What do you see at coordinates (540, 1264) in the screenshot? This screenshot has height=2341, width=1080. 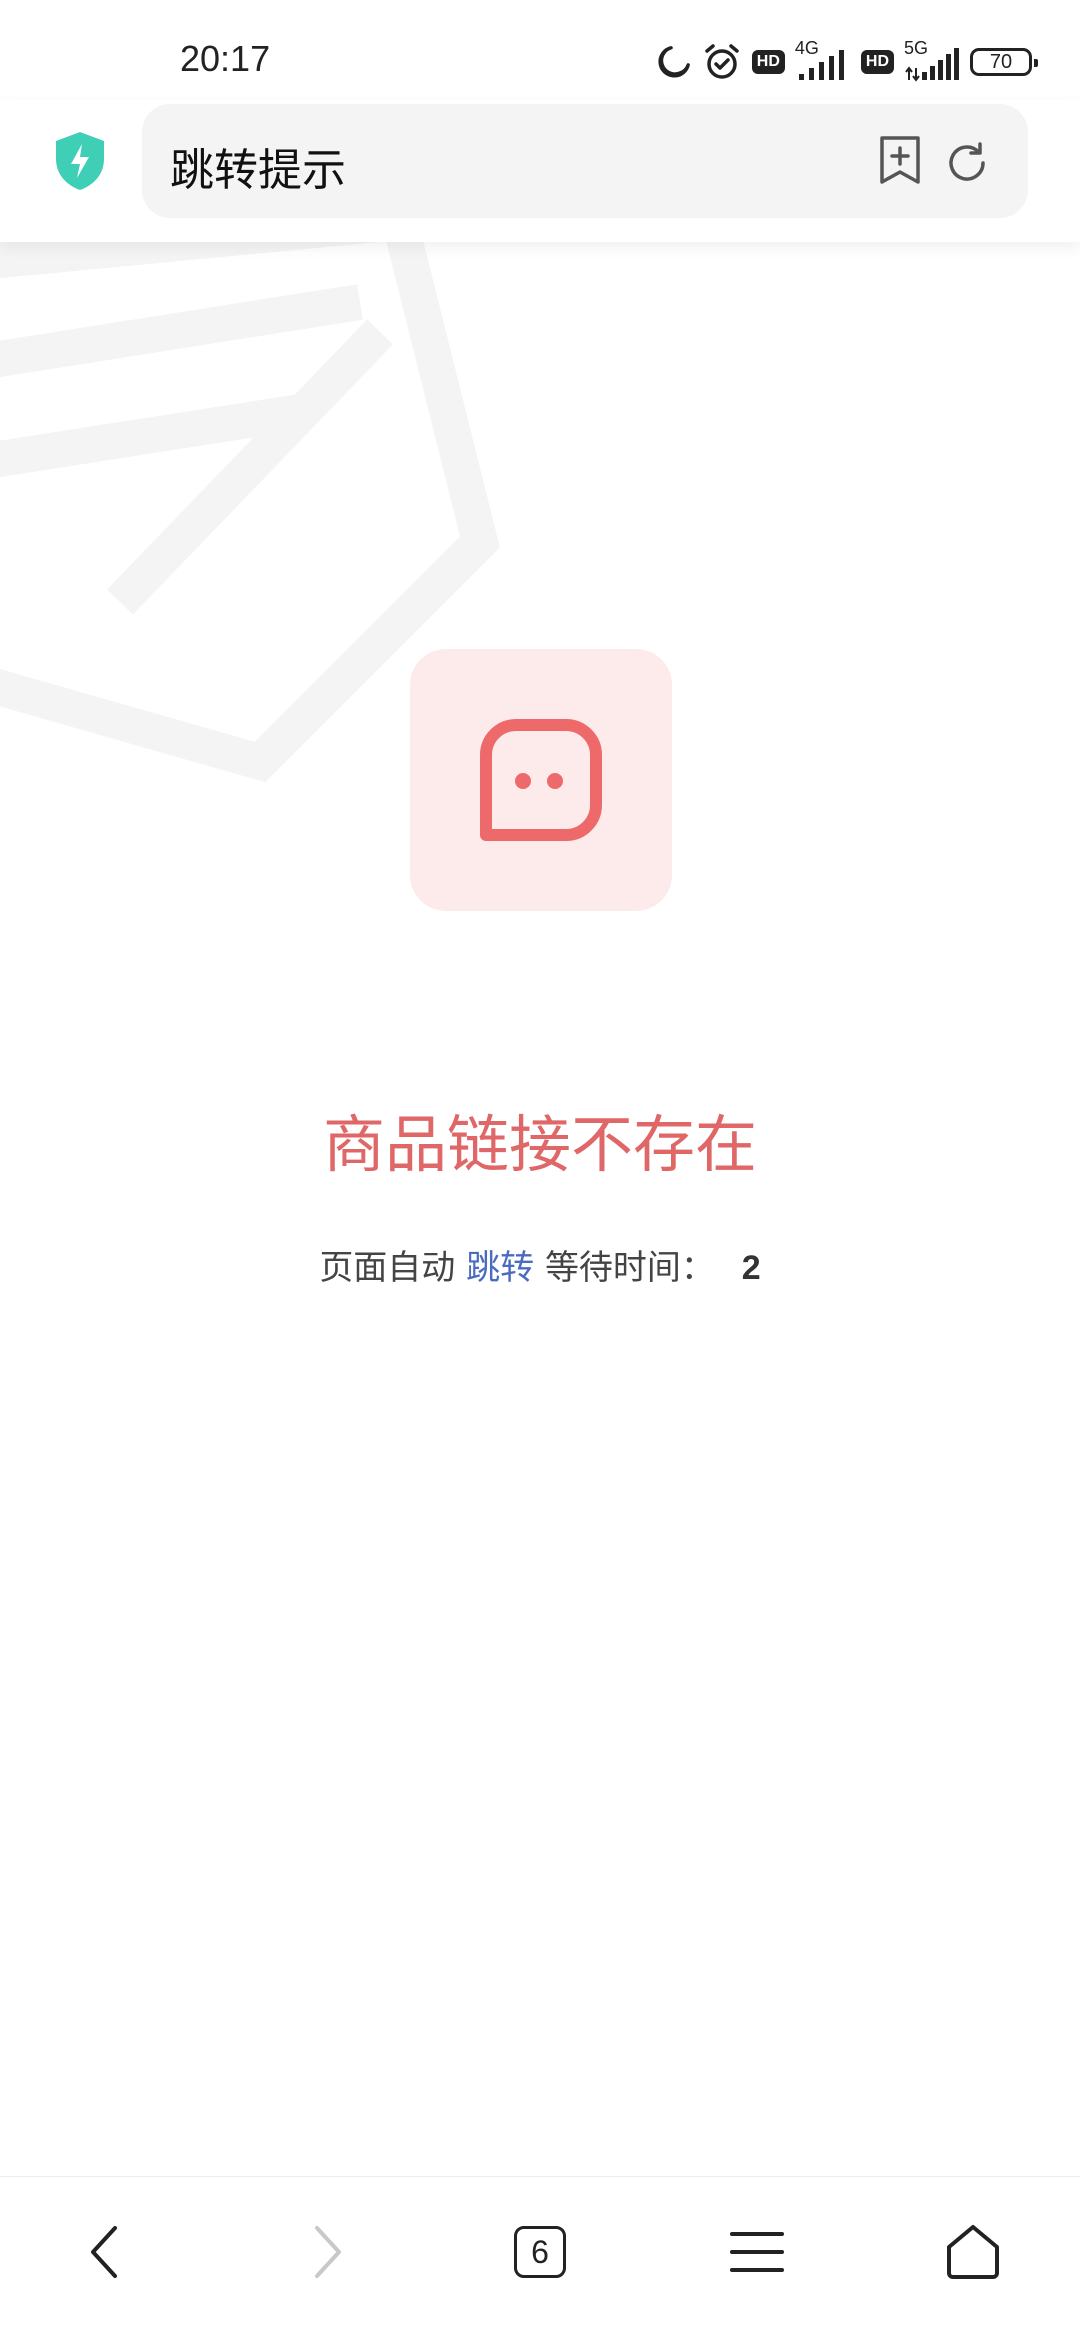 I see `redirect-notice: 页面自动 跳转 等待时间： 2` at bounding box center [540, 1264].